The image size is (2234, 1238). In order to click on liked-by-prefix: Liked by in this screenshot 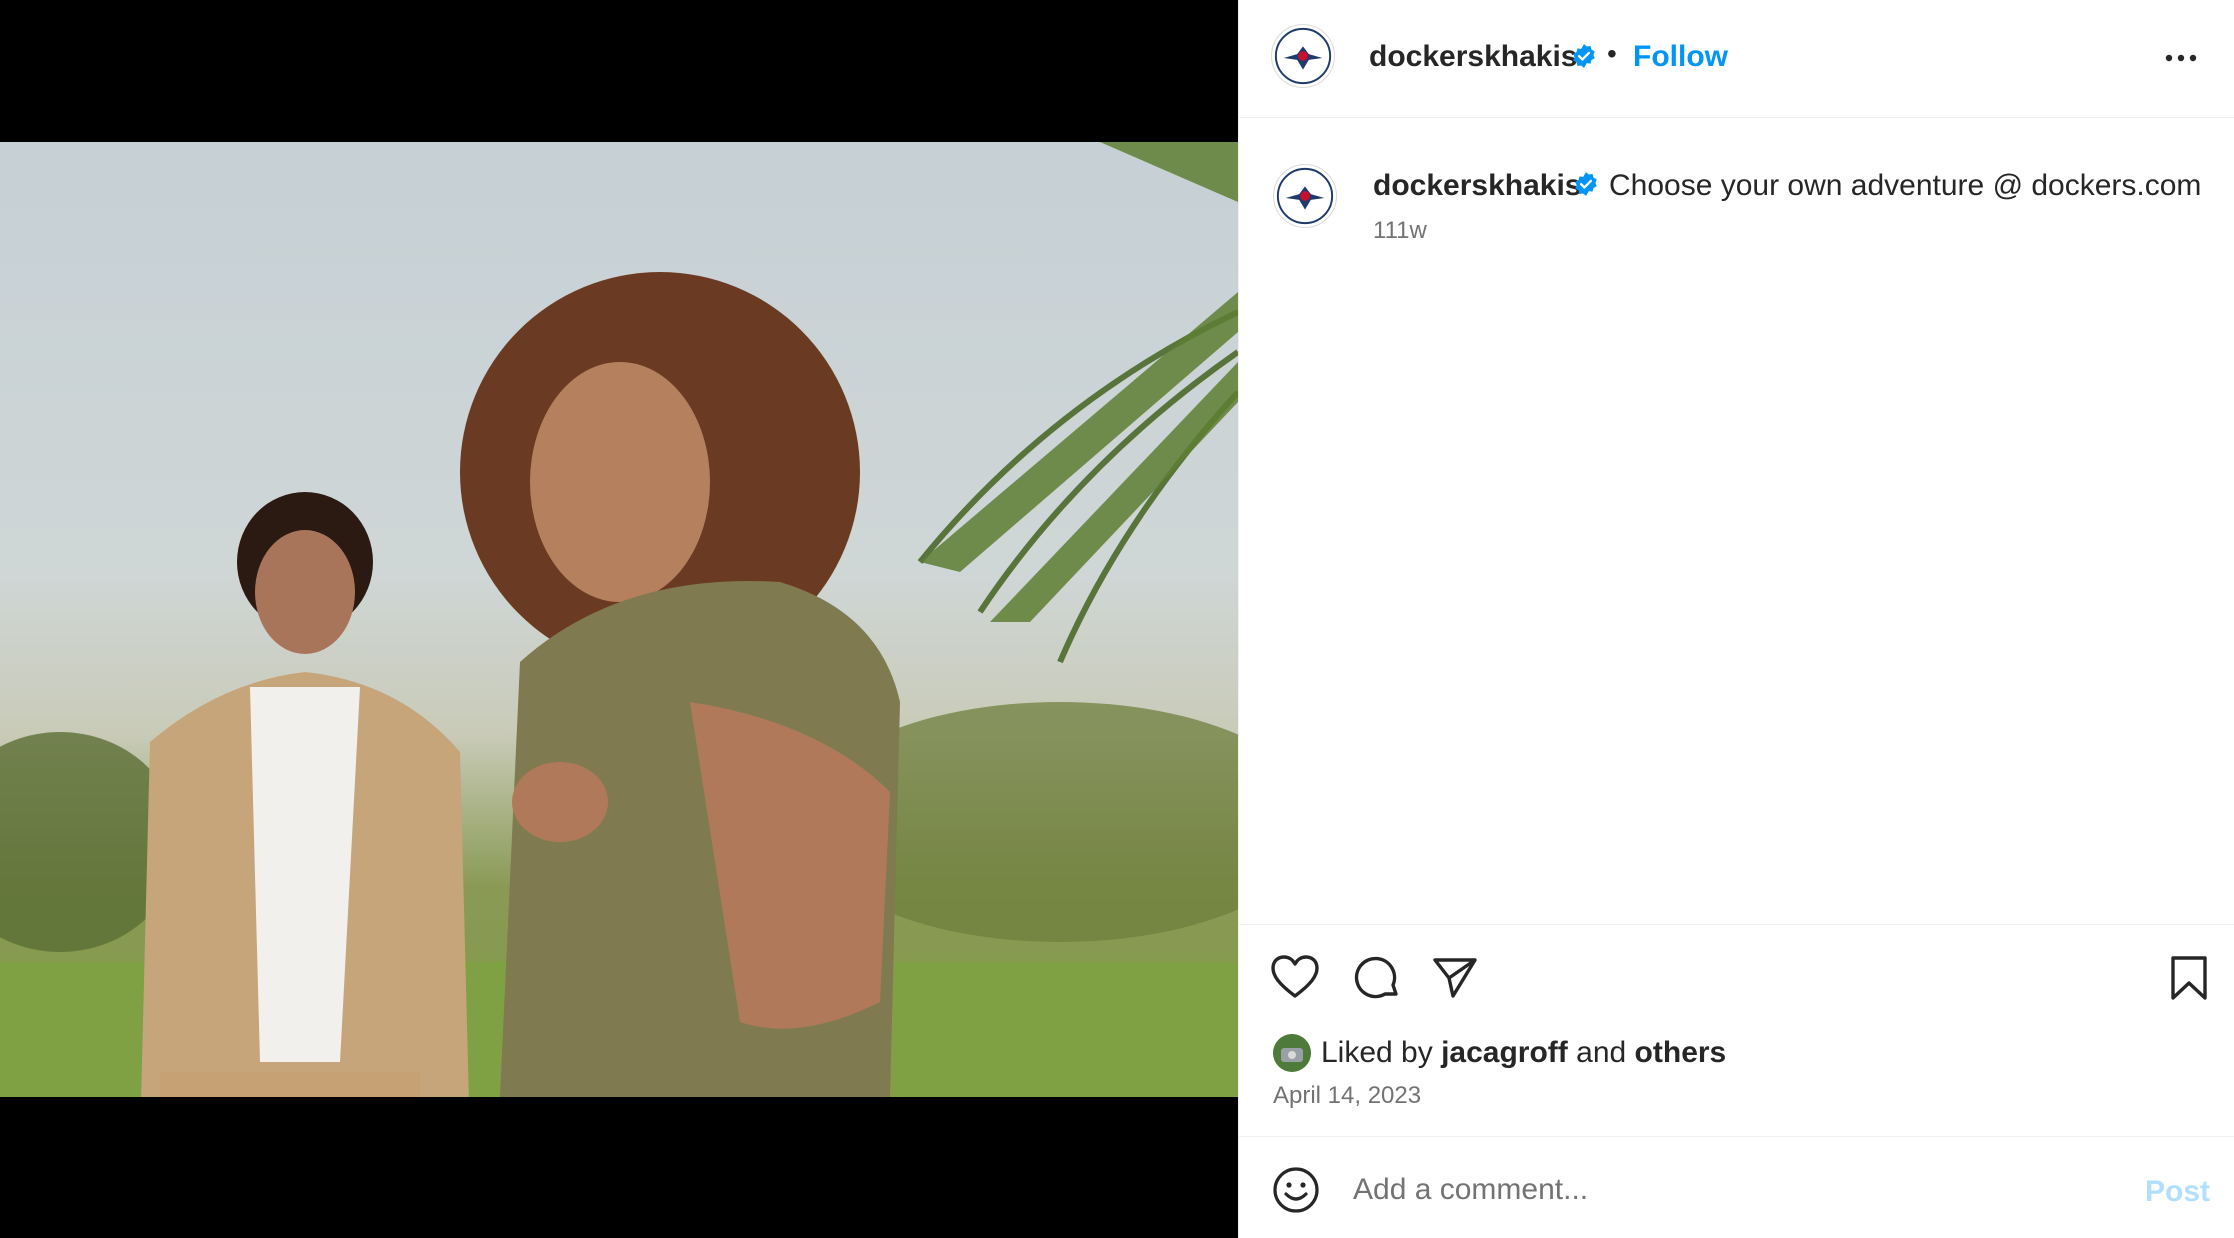, I will do `click(1377, 1052)`.